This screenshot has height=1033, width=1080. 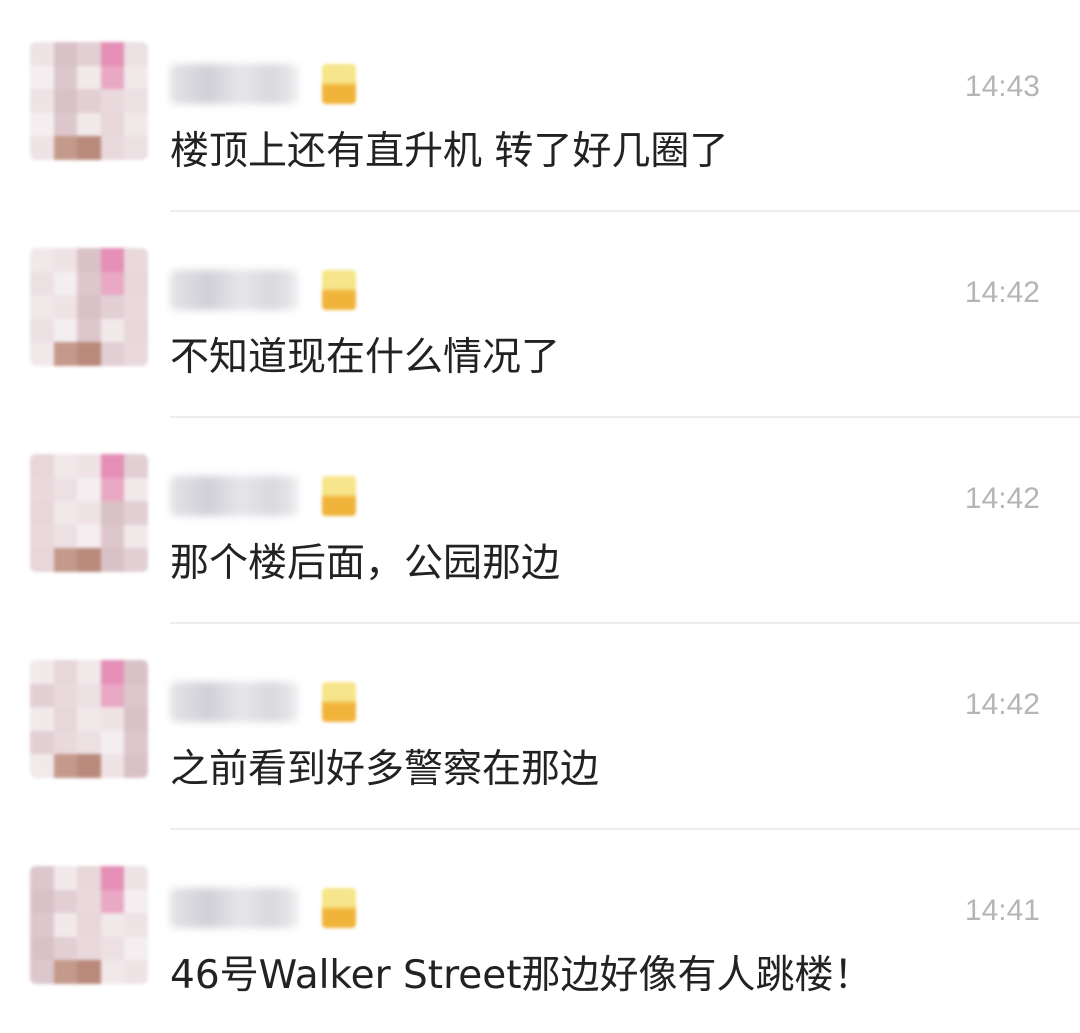 I want to click on message-time: 14:41, so click(x=1002, y=910).